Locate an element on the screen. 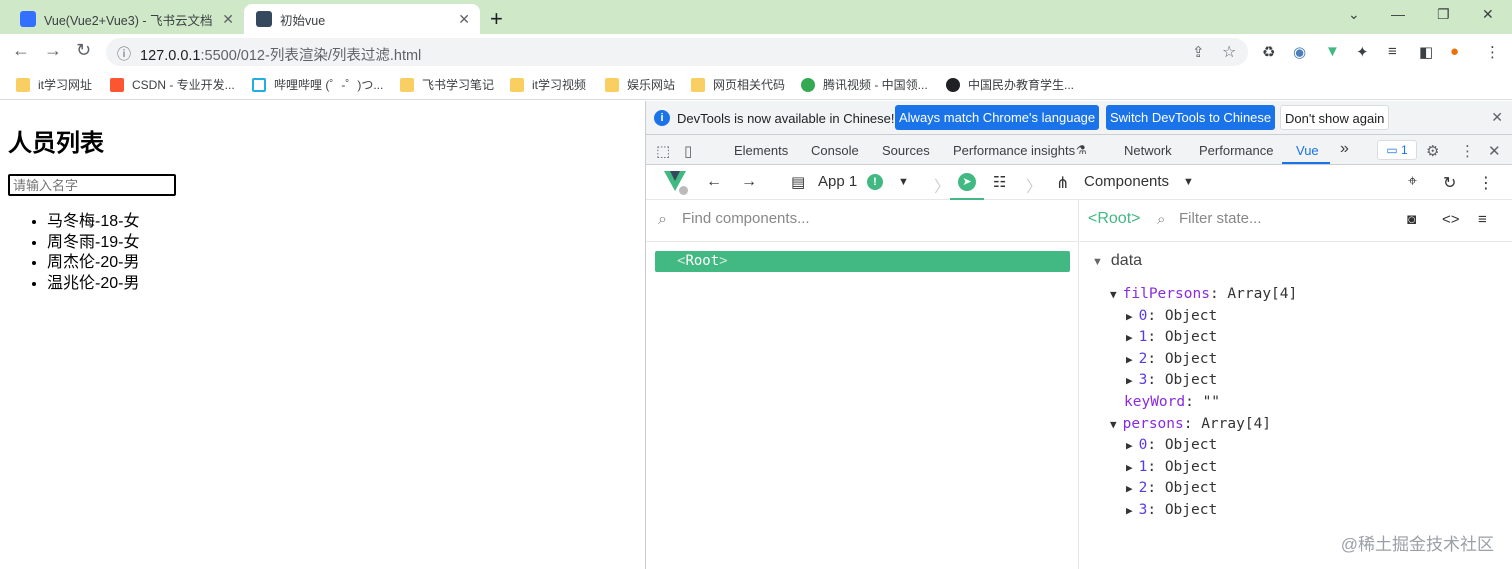 The image size is (1512, 569). tab-network: Network is located at coordinates (1148, 150).